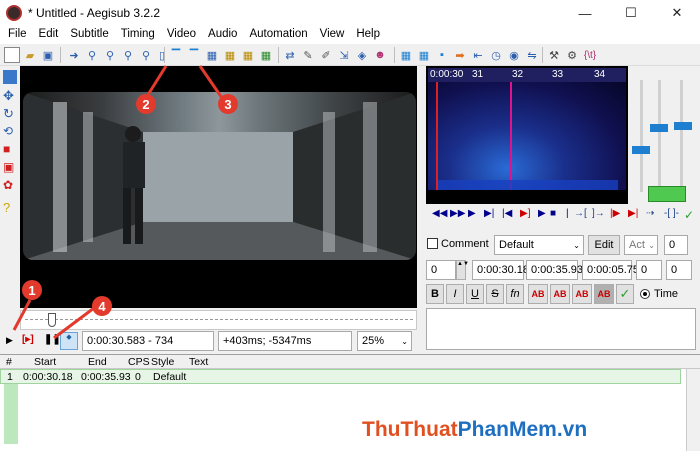 This screenshot has height=451, width=700. I want to click on stop-icon: ■, so click(553, 213).